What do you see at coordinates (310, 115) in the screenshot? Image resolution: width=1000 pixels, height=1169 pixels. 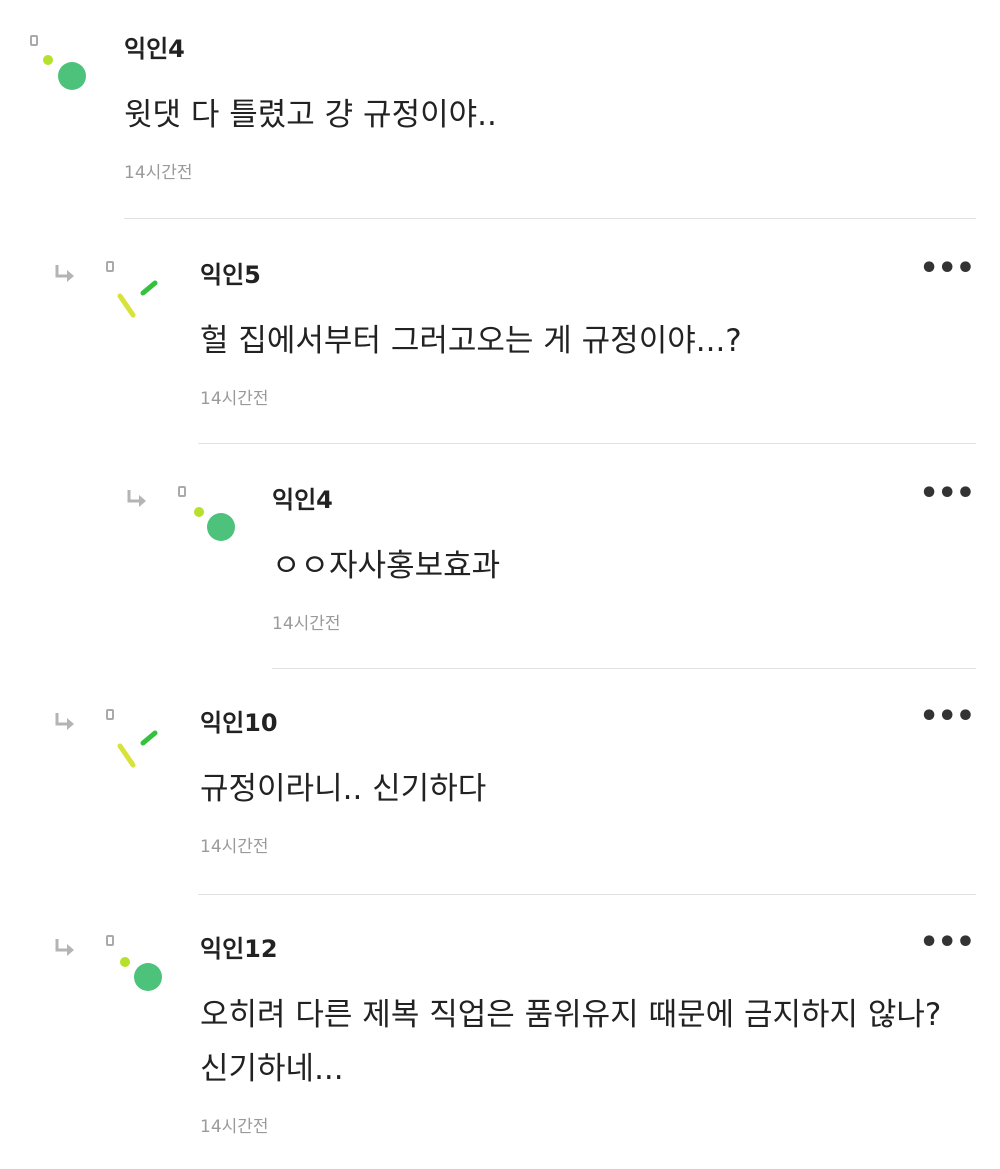 I see `comment-text: 윗댓 다 틀렸고 걍 규정이야..` at bounding box center [310, 115].